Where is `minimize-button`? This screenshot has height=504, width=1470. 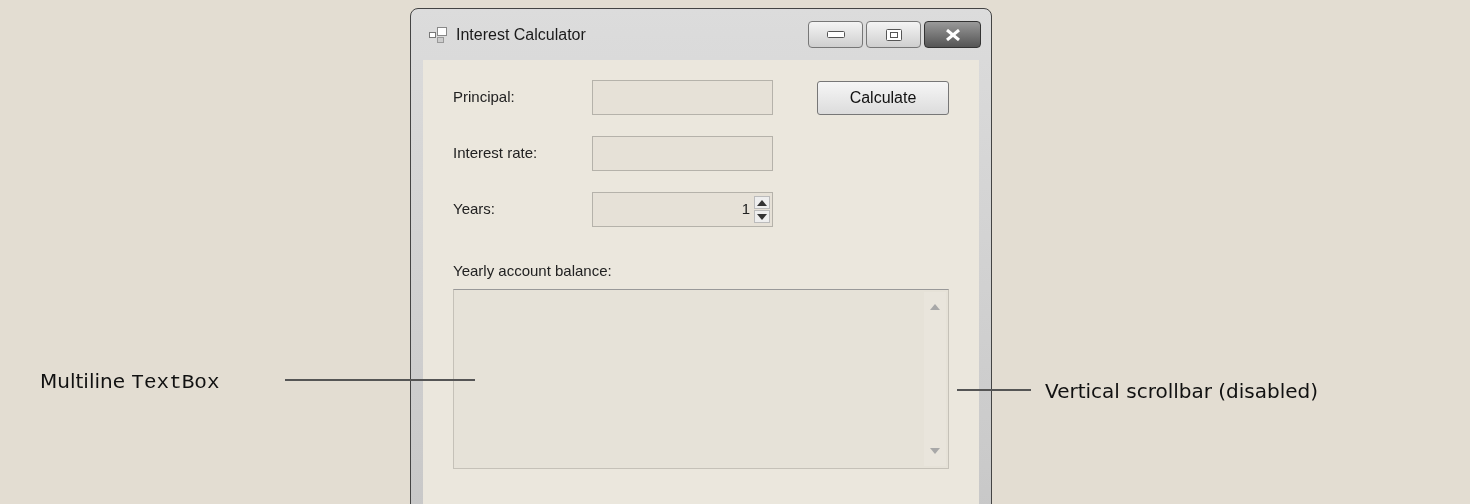 minimize-button is located at coordinates (835, 34).